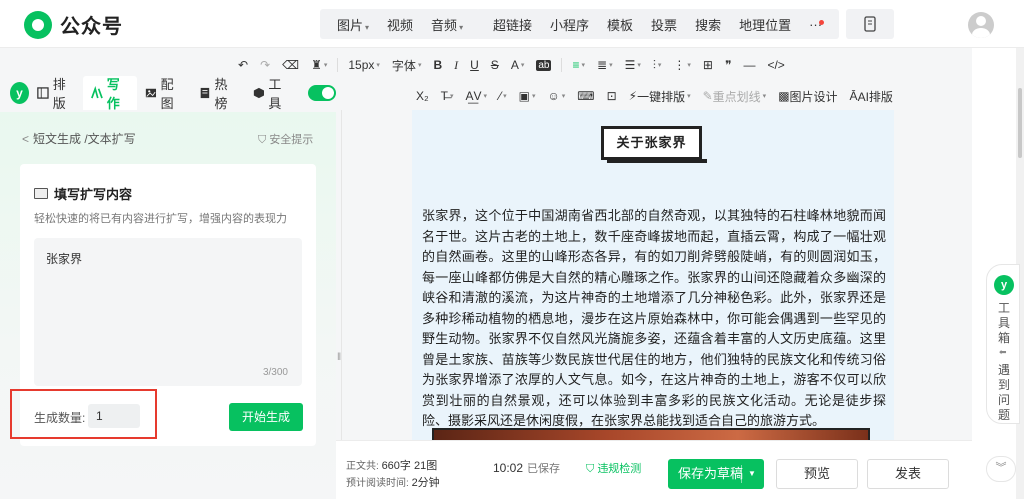 The height and width of the screenshot is (499, 1024). I want to click on image-design-button: ▩ 图片设计, so click(807, 96).